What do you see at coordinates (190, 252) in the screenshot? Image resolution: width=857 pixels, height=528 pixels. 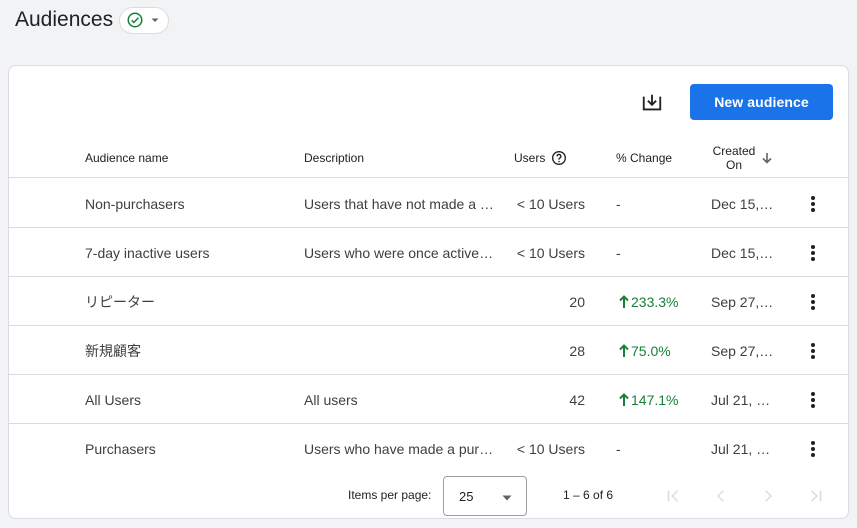 I see `audience-name: 7-day inactive users` at bounding box center [190, 252].